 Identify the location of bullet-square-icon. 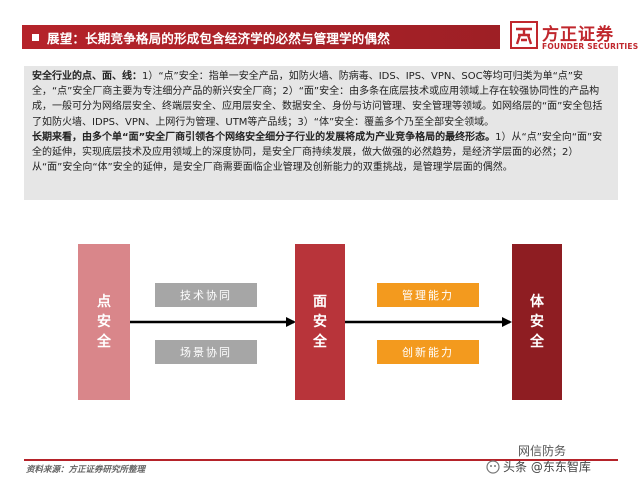
(35, 37).